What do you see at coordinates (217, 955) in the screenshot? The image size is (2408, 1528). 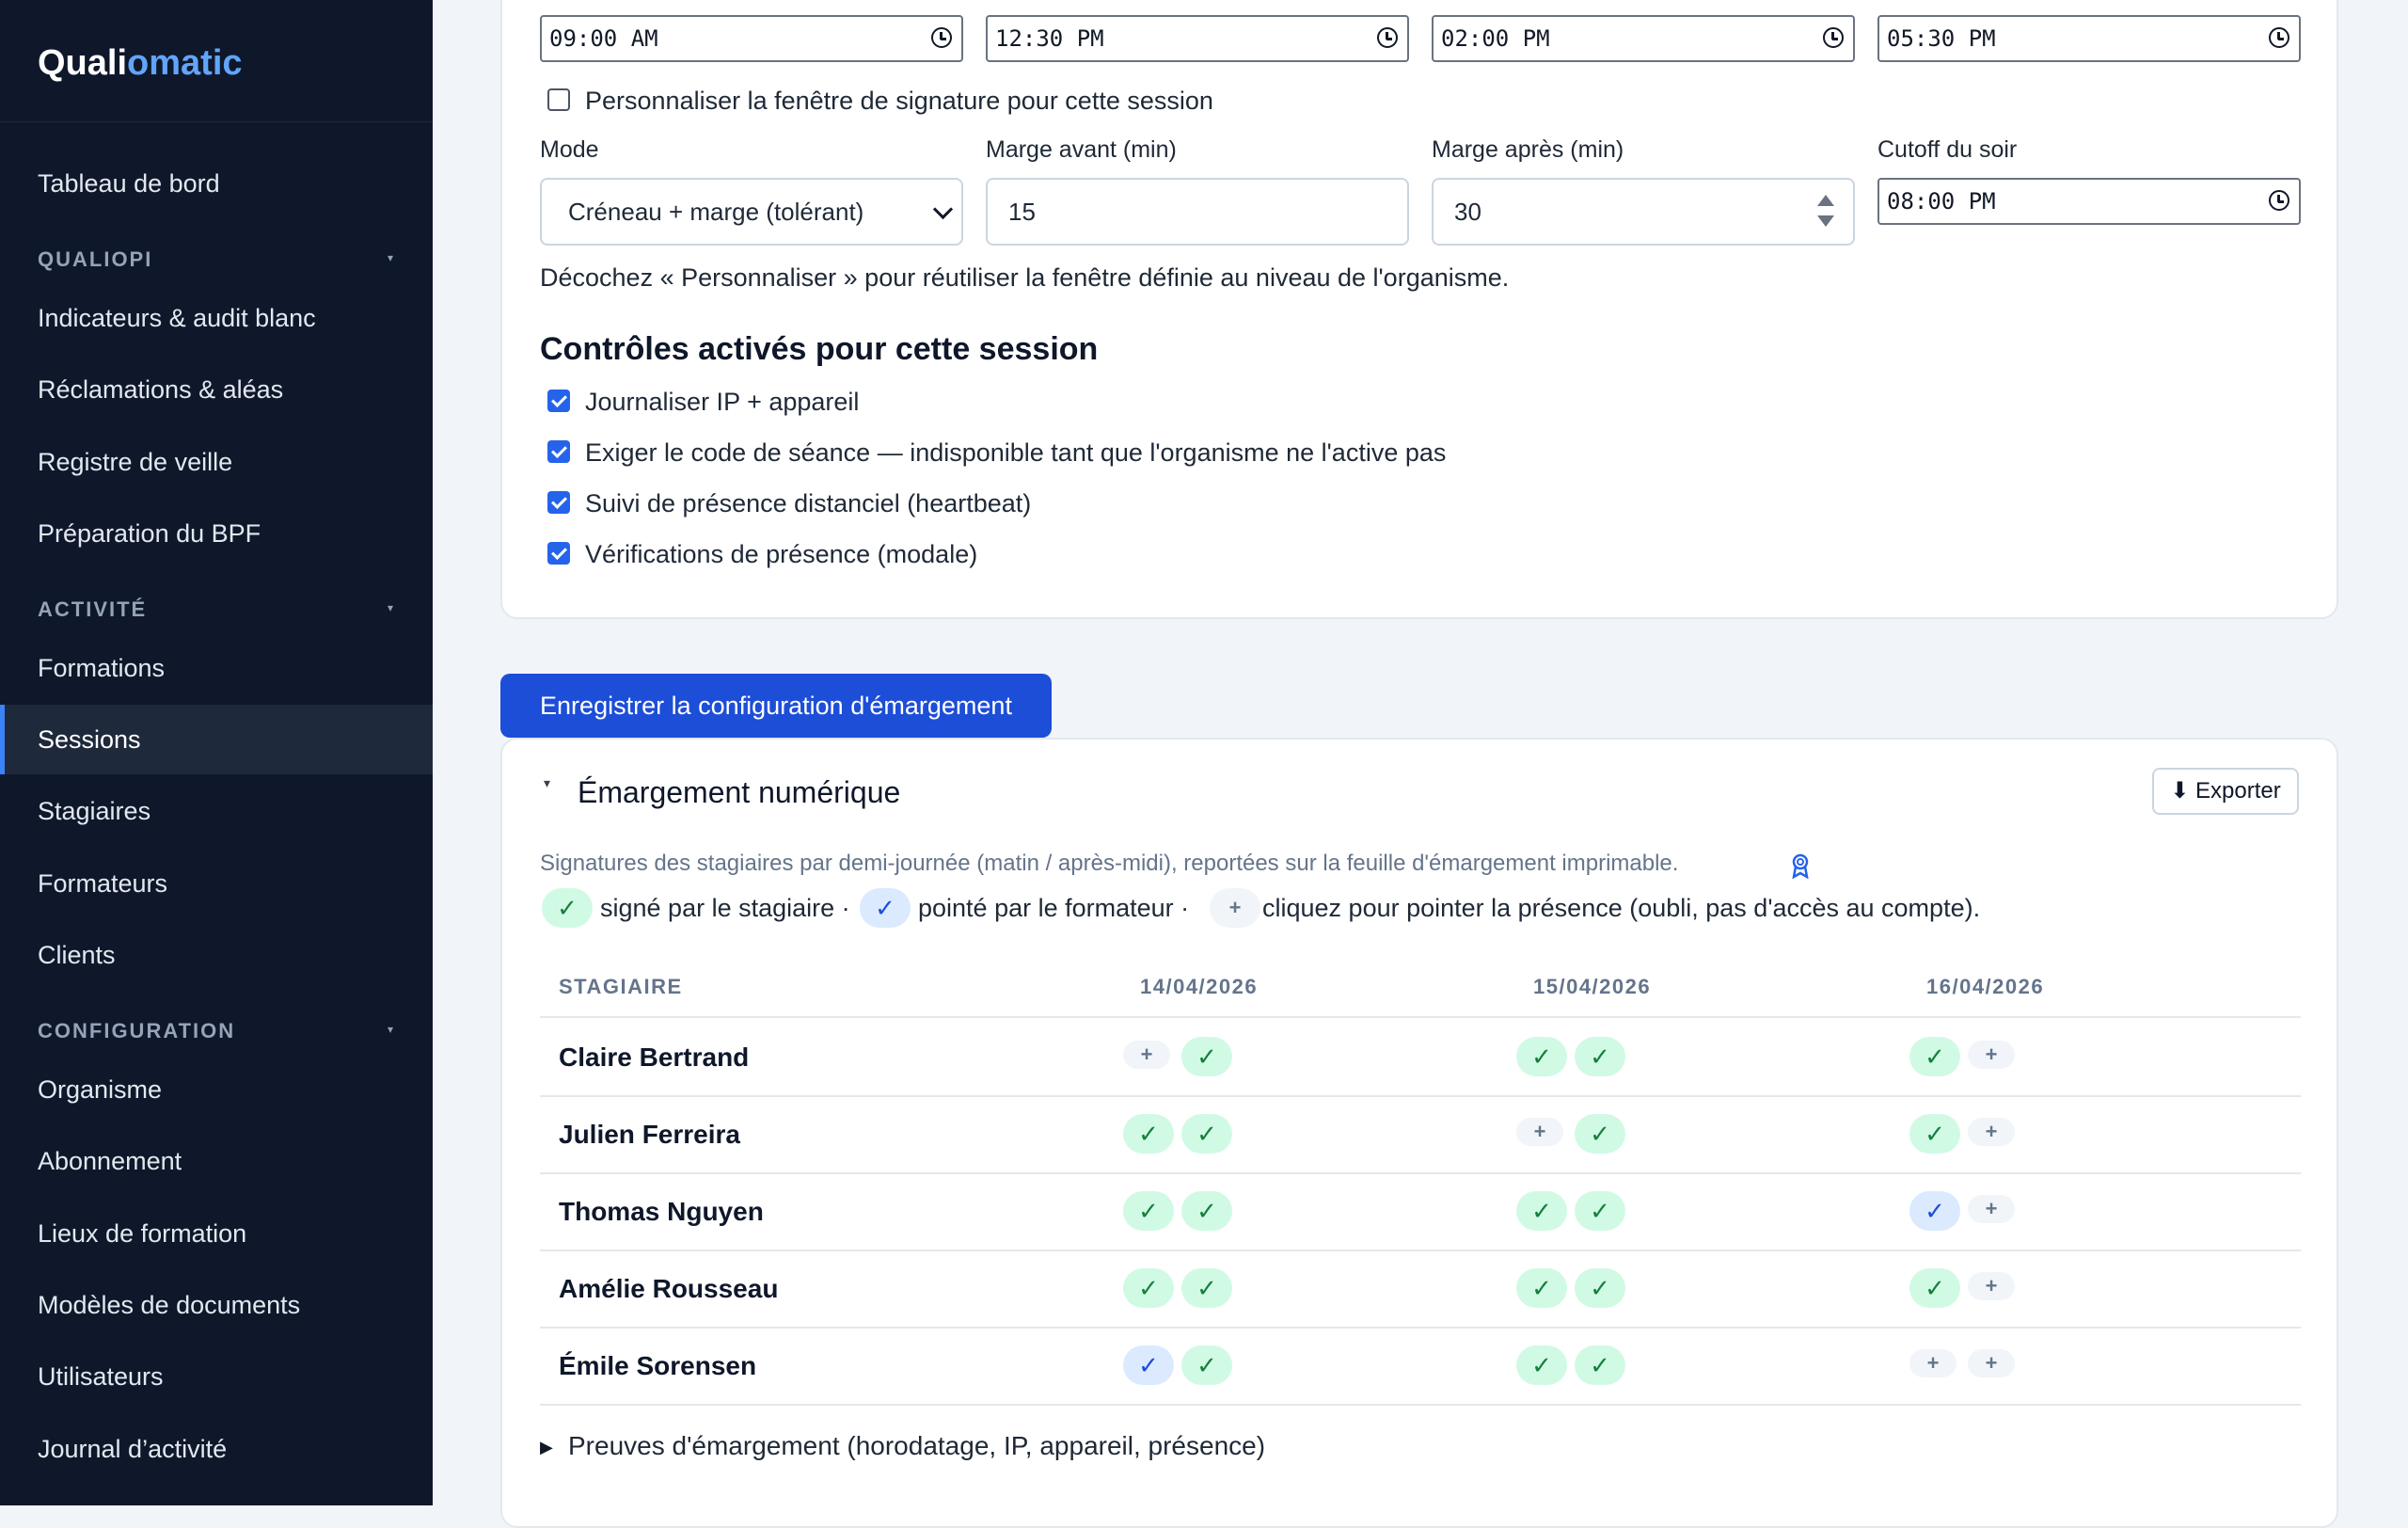 I see `sidebar-item-clients: Clients` at bounding box center [217, 955].